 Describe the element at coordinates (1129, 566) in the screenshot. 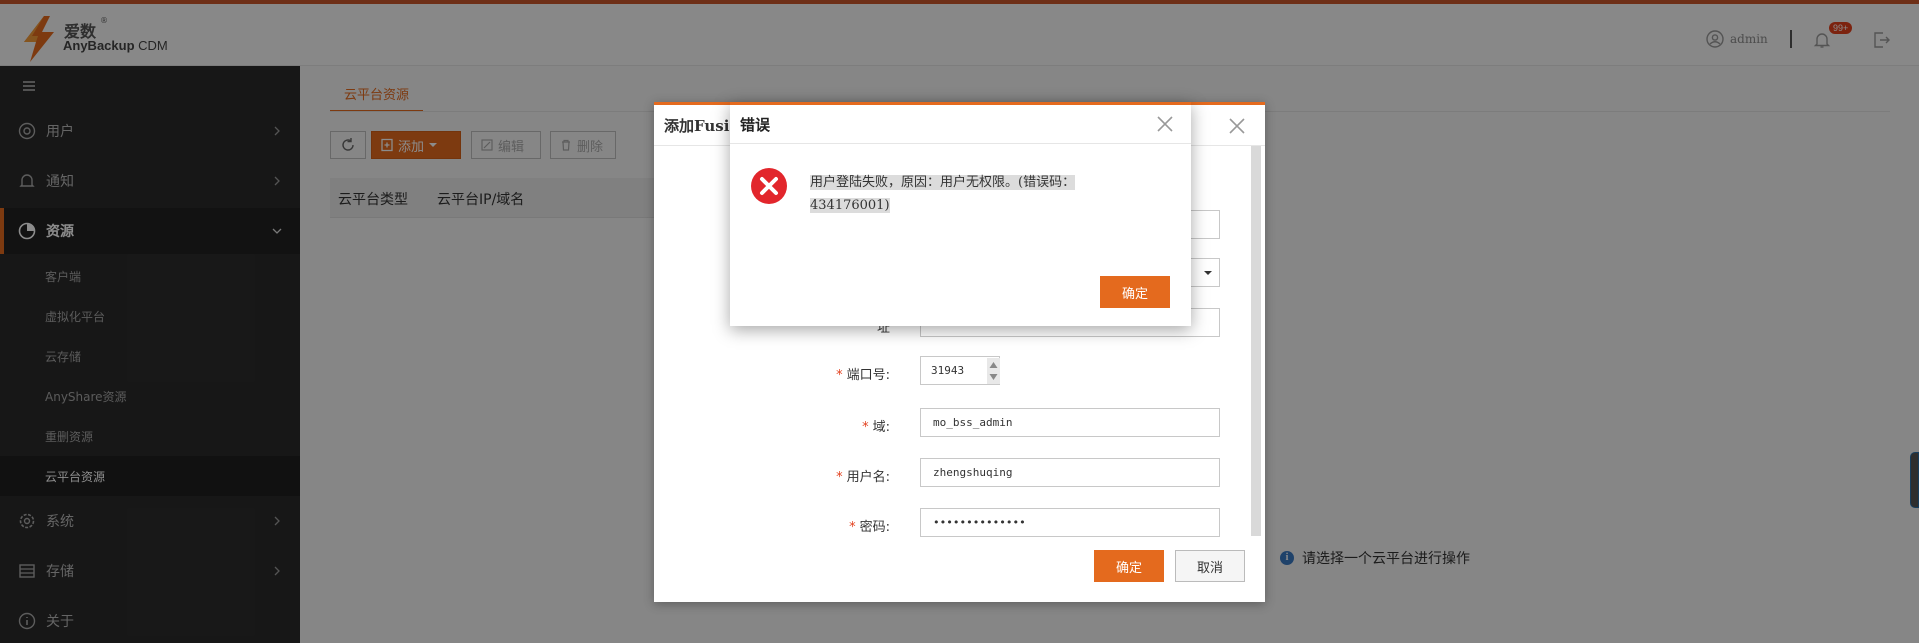

I see `add-dialog-ok-button: 确定` at that location.